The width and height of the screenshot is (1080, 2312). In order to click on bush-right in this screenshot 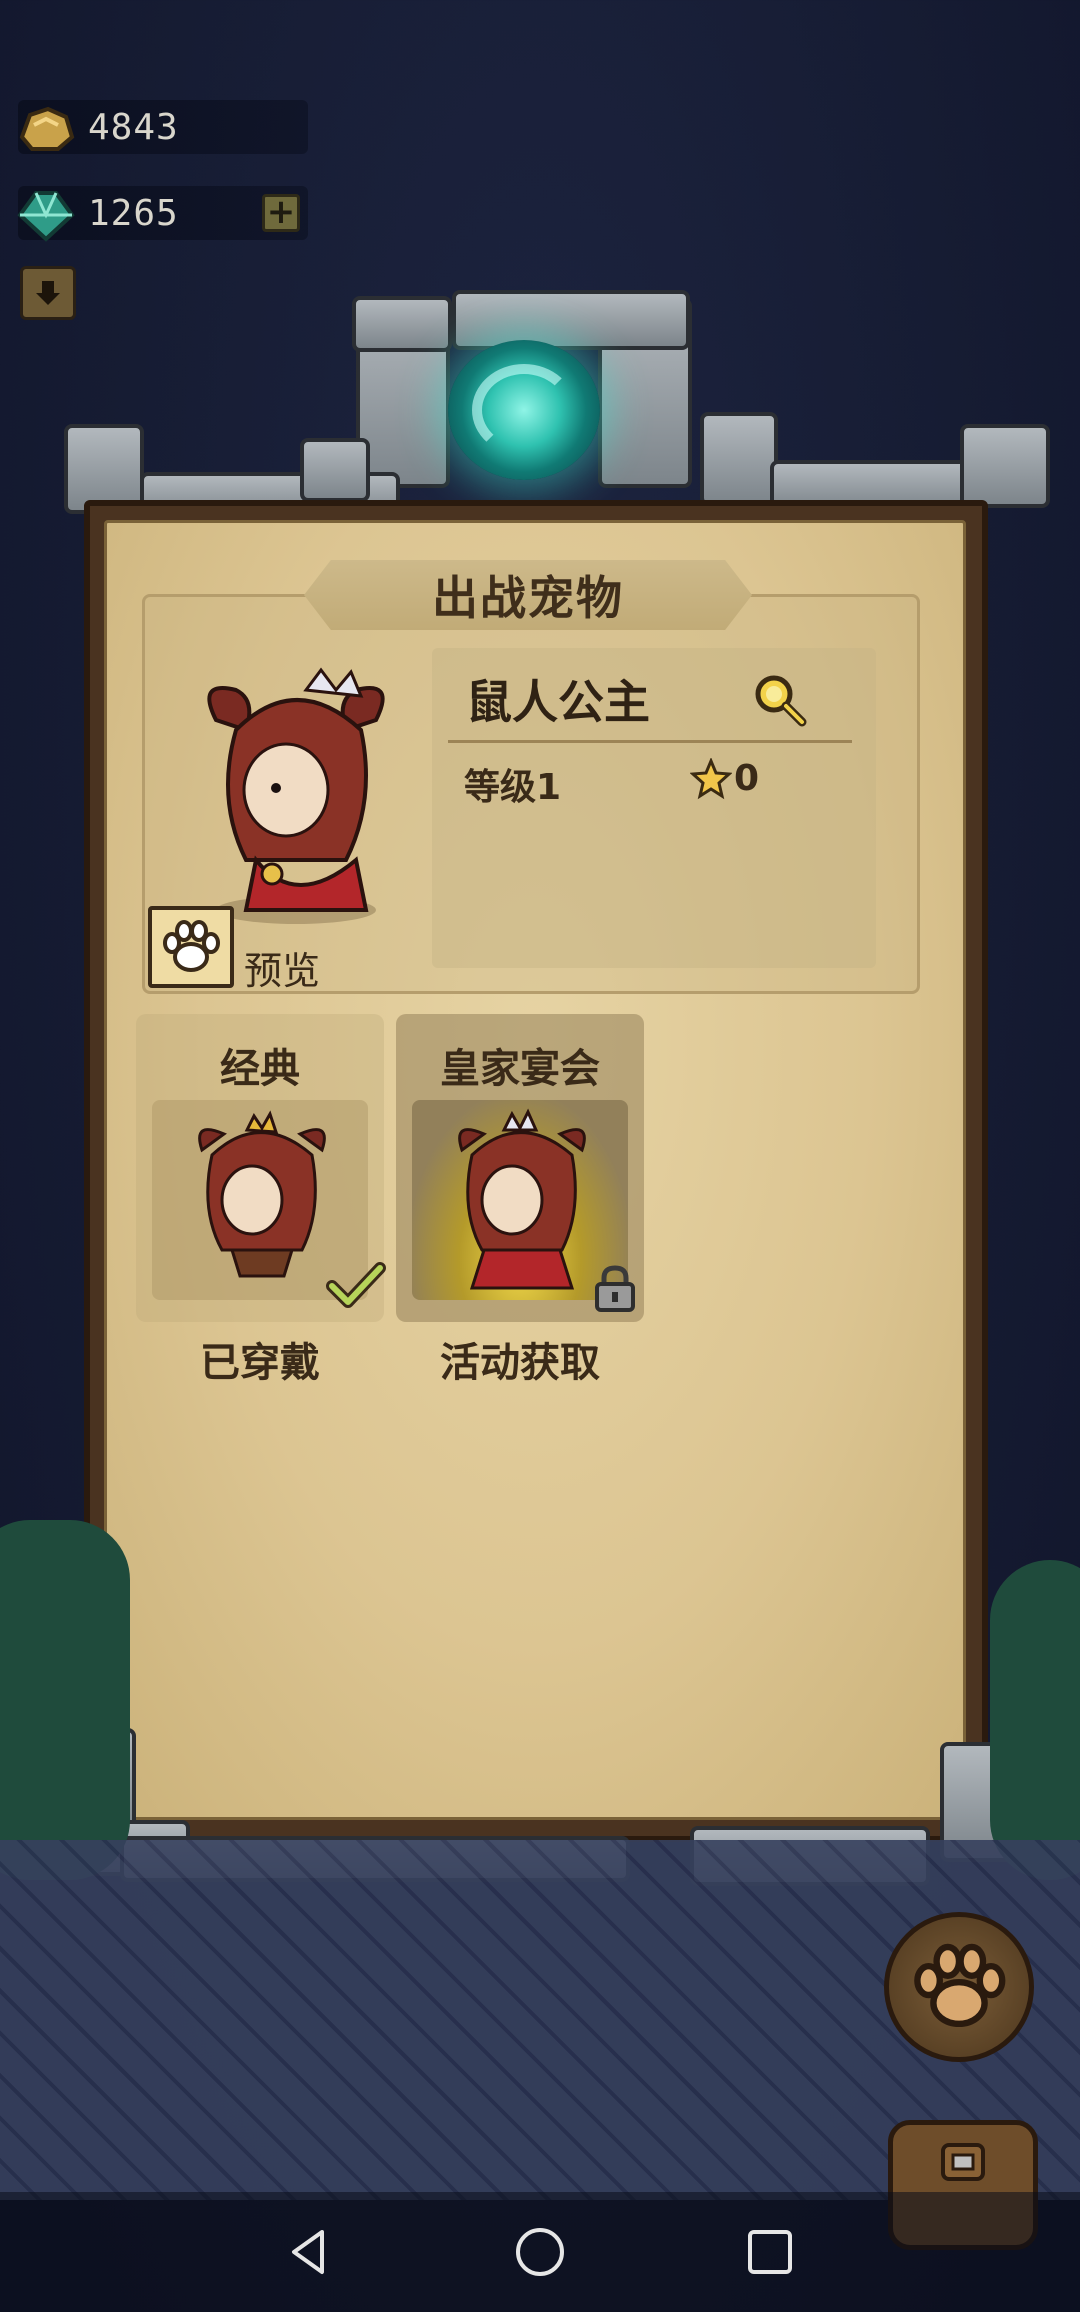, I will do `click(1035, 1720)`.